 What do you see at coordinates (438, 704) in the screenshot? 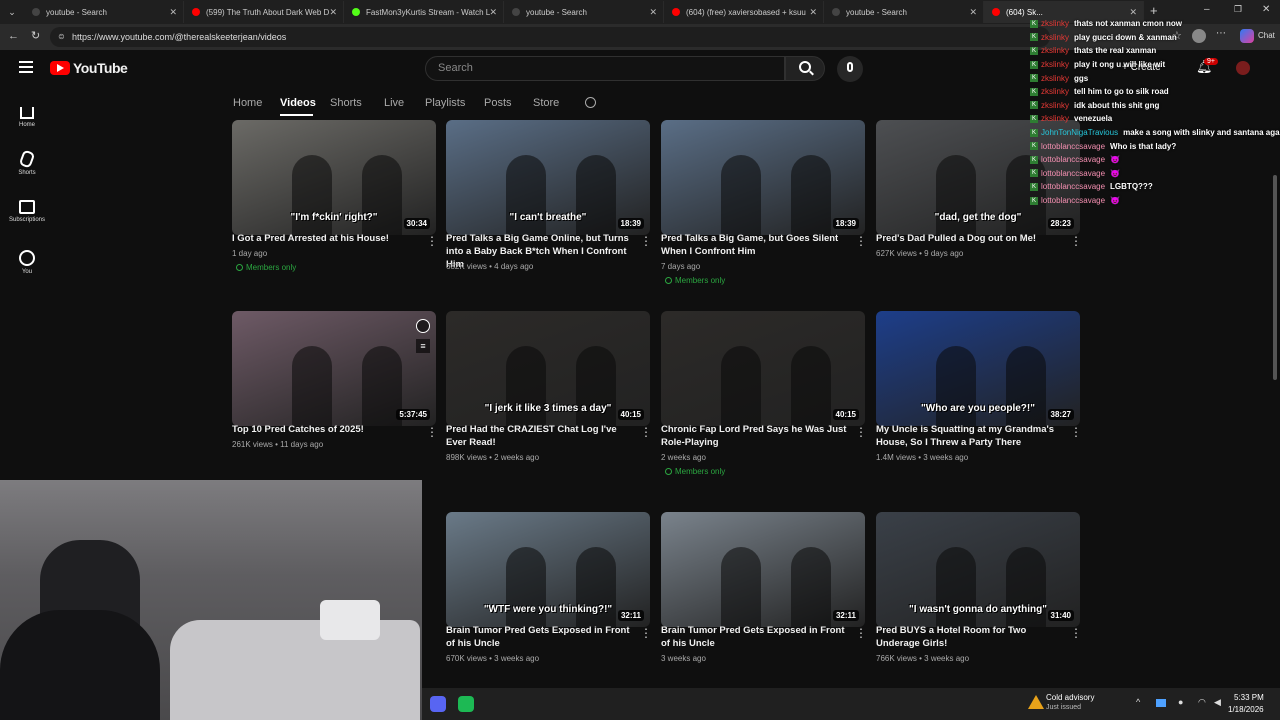
I see `discord-icon` at bounding box center [438, 704].